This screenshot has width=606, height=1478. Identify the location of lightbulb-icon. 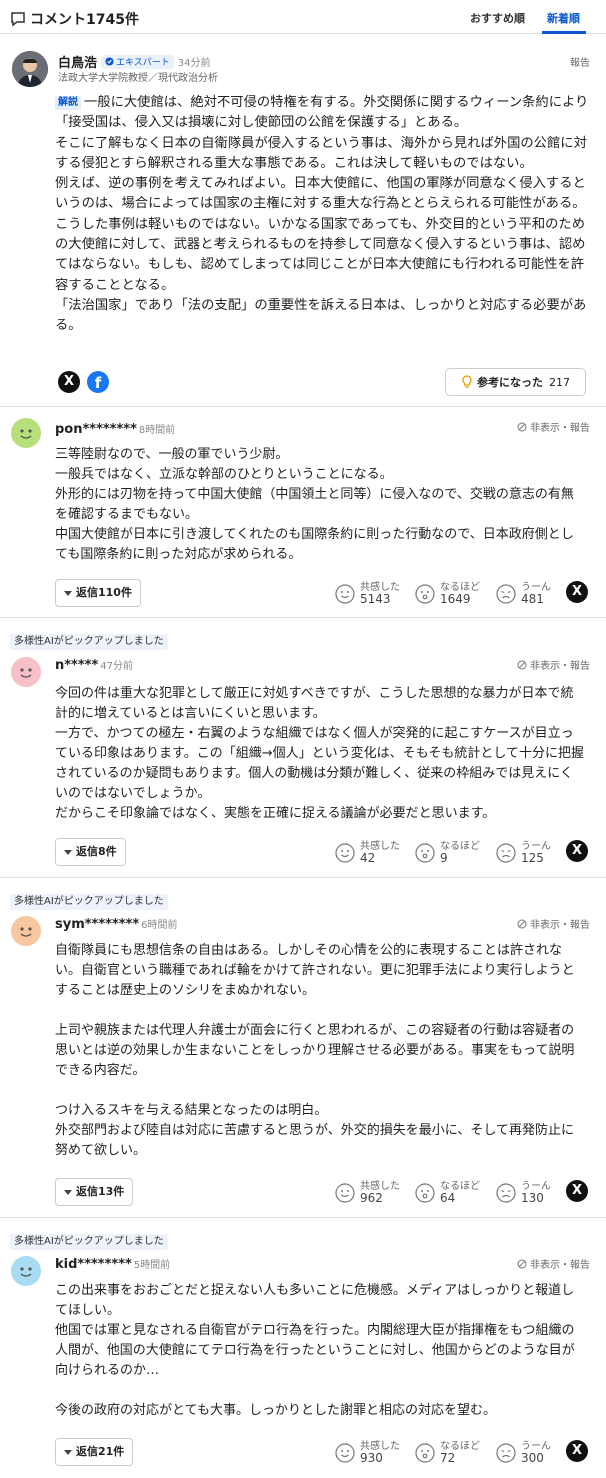
(467, 381).